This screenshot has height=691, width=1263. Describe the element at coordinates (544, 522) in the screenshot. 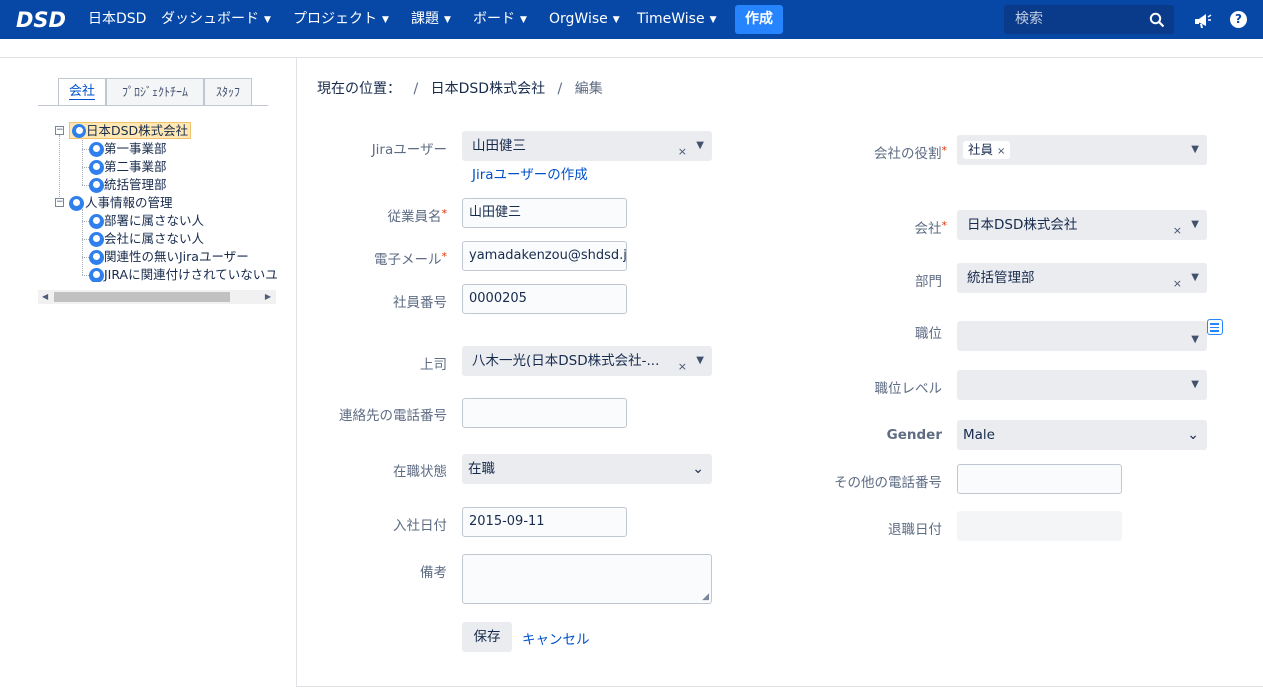

I see `join-date-field: 2015-09-11` at that location.